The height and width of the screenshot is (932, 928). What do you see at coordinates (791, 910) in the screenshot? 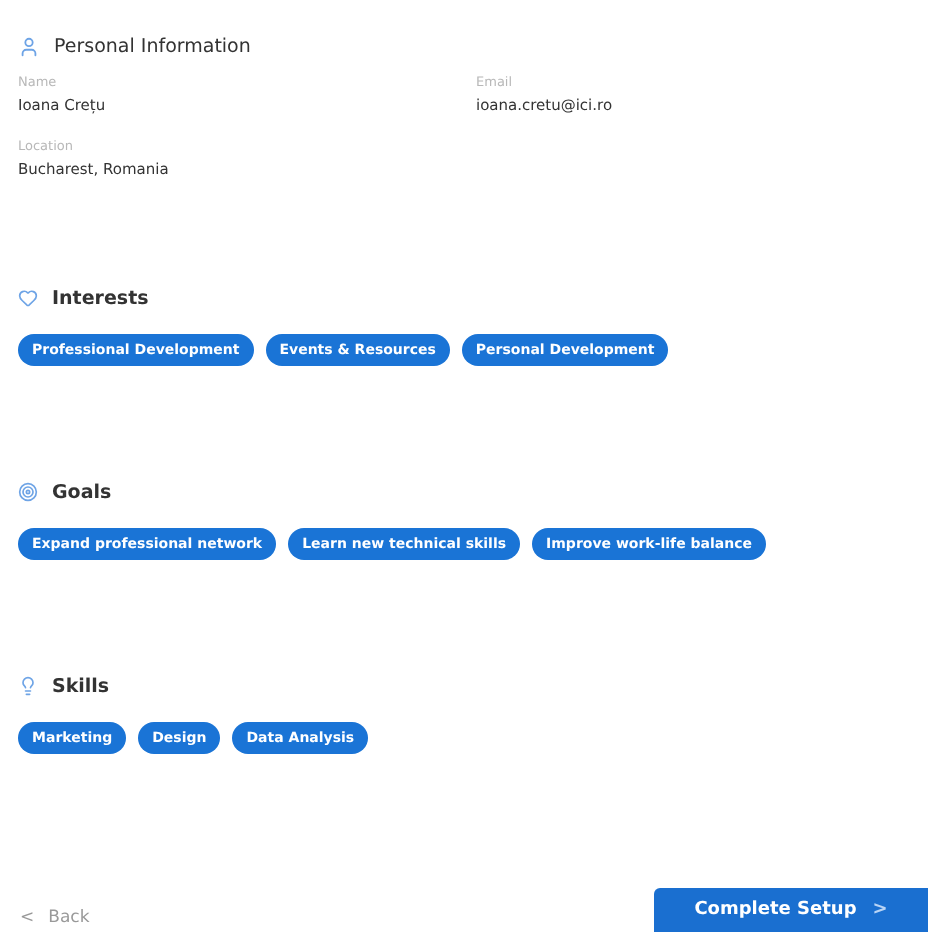
I see `complete-setup-button: Complete Setup >` at bounding box center [791, 910].